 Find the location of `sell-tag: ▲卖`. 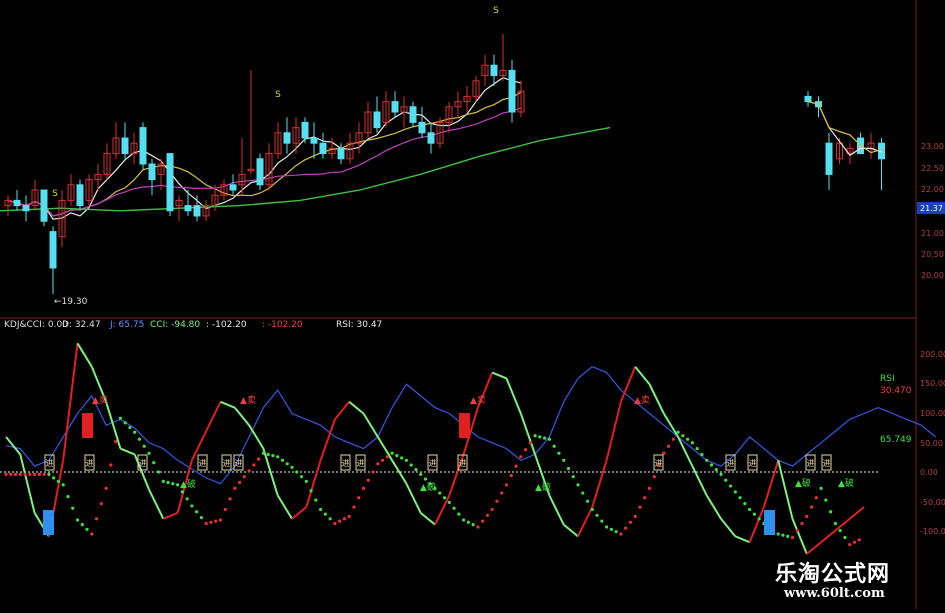

sell-tag: ▲卖 is located at coordinates (478, 400).